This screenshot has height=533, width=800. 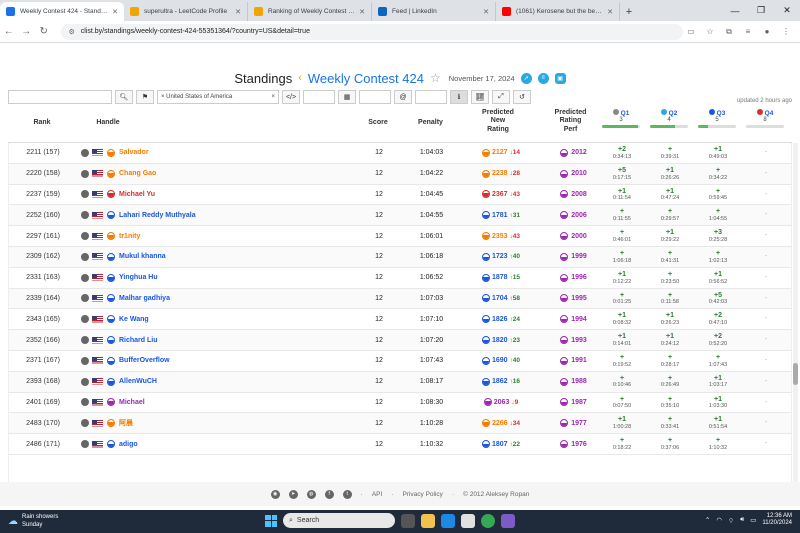 I want to click on app-icon, so click(x=508, y=520).